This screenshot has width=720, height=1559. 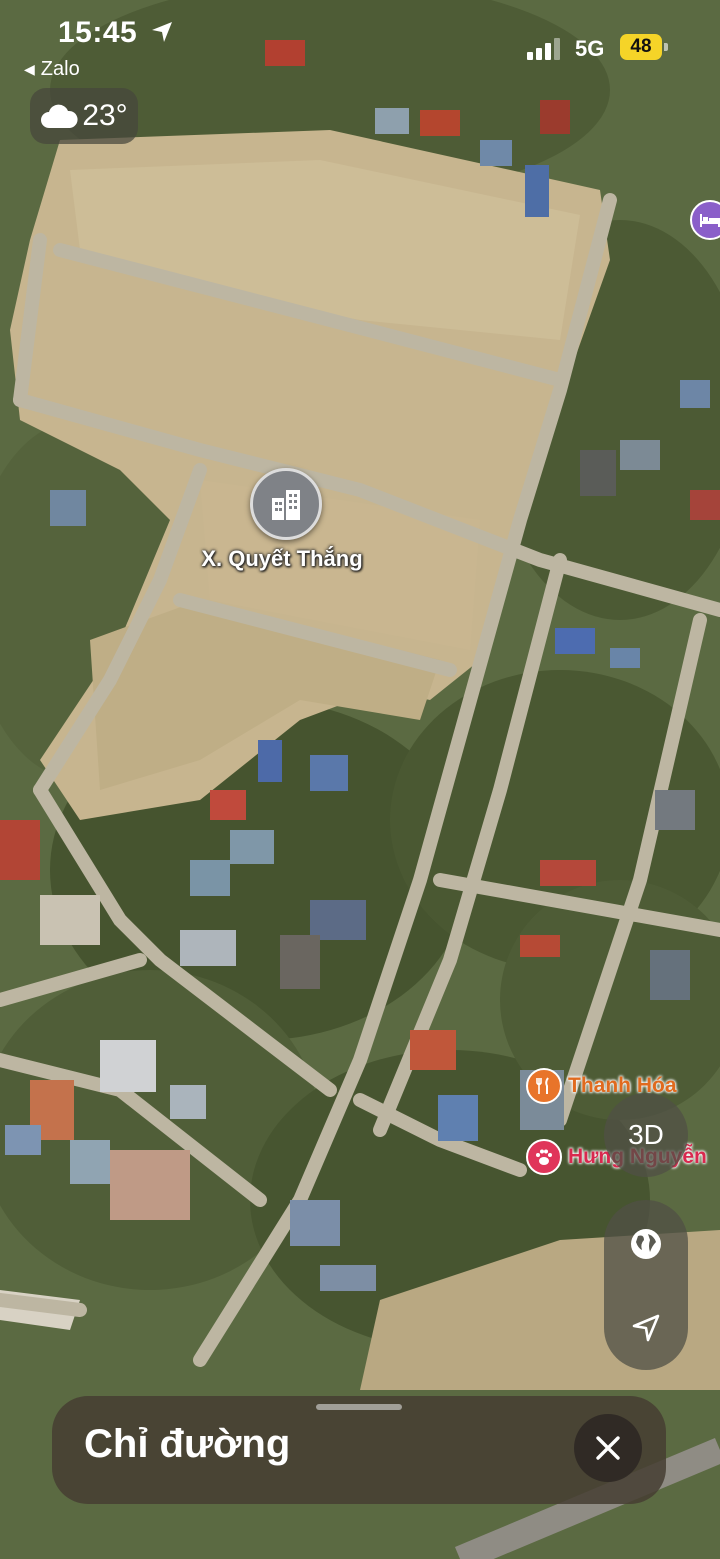 What do you see at coordinates (622, 1085) in the screenshot?
I see `poi-restaurant-label: Thanh Hóa` at bounding box center [622, 1085].